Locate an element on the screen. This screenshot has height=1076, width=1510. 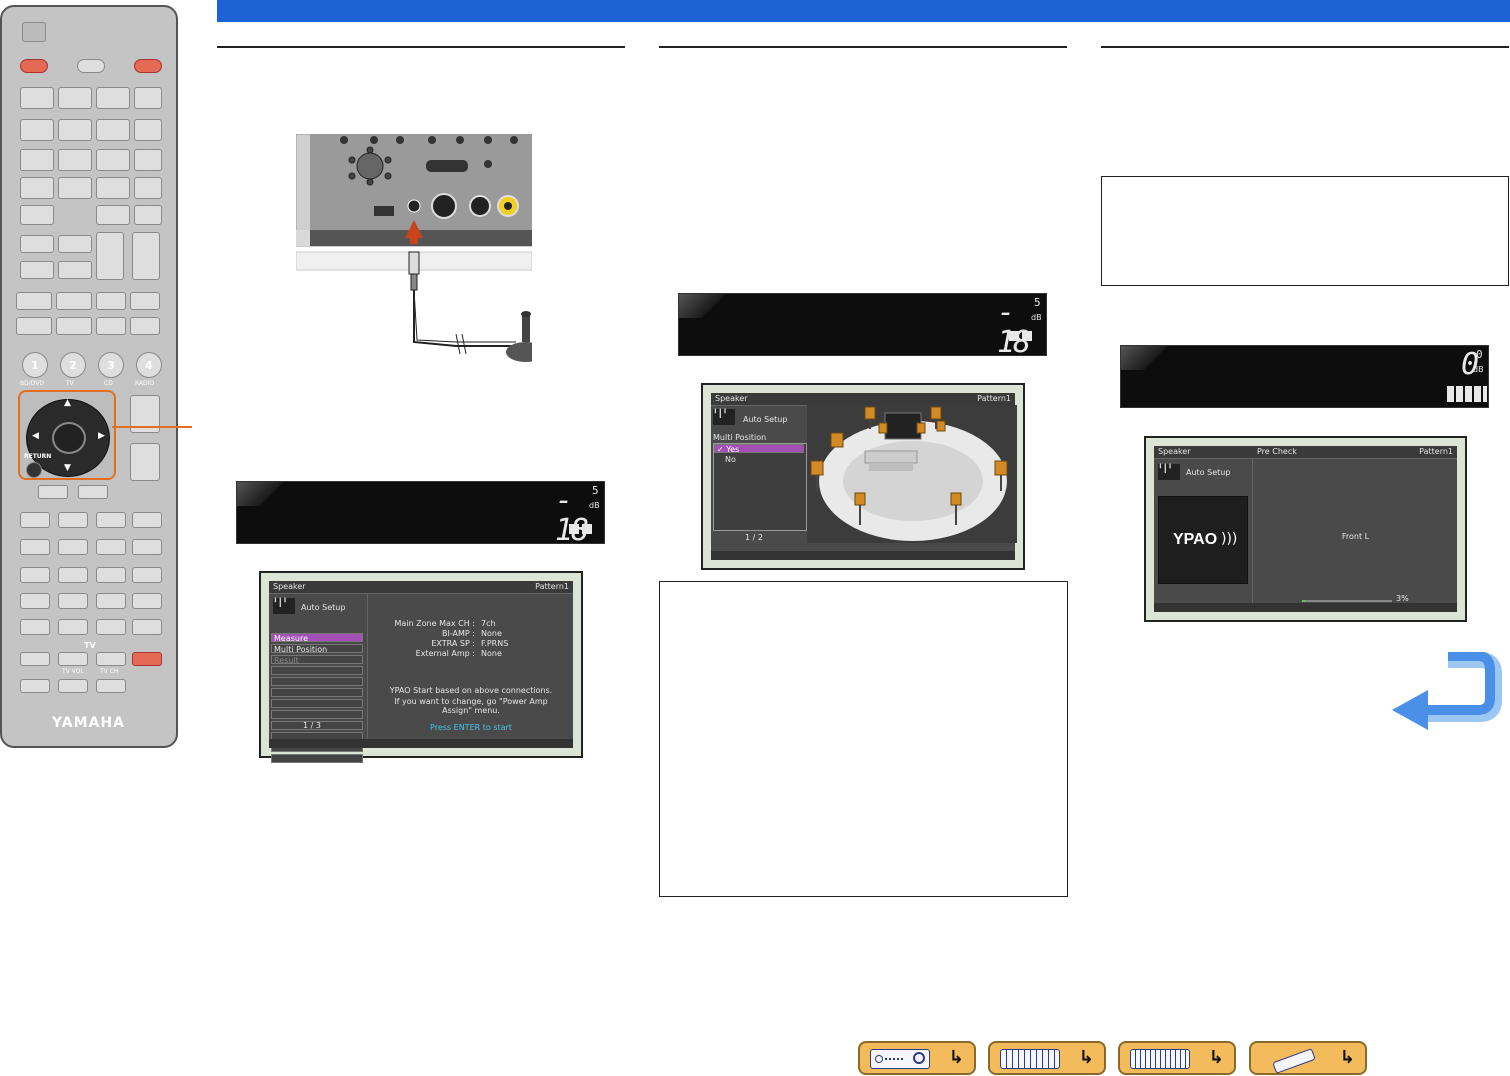
remote-up-arrow-icon: ▲ is located at coordinates (67, 403).